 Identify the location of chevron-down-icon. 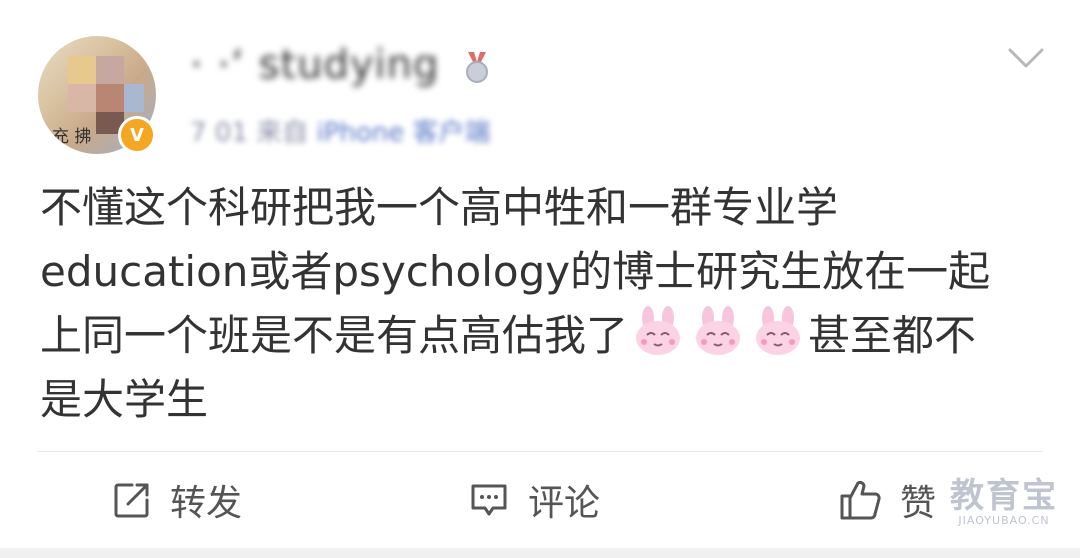
(1026, 58).